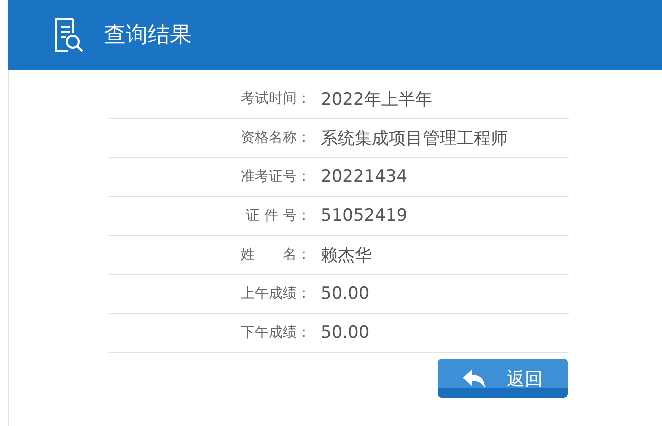 This screenshot has height=426, width=662. I want to click on field-label: 考试时间：, so click(275, 99).